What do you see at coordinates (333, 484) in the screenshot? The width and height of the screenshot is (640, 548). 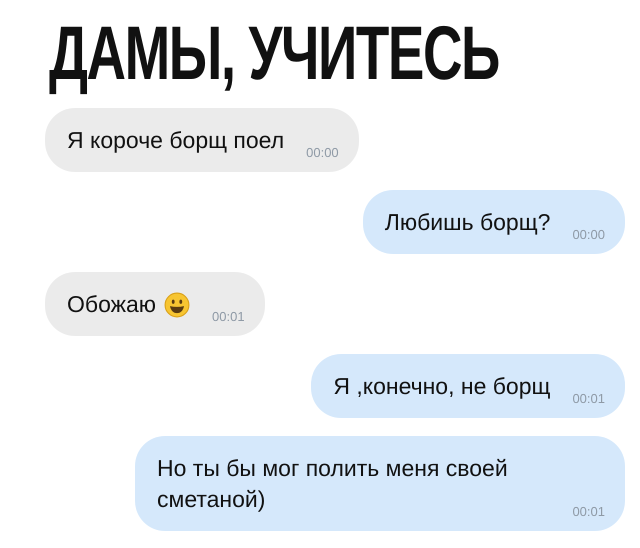 I see `message-text: Но ты бы мог полить меня своей сметаной)` at bounding box center [333, 484].